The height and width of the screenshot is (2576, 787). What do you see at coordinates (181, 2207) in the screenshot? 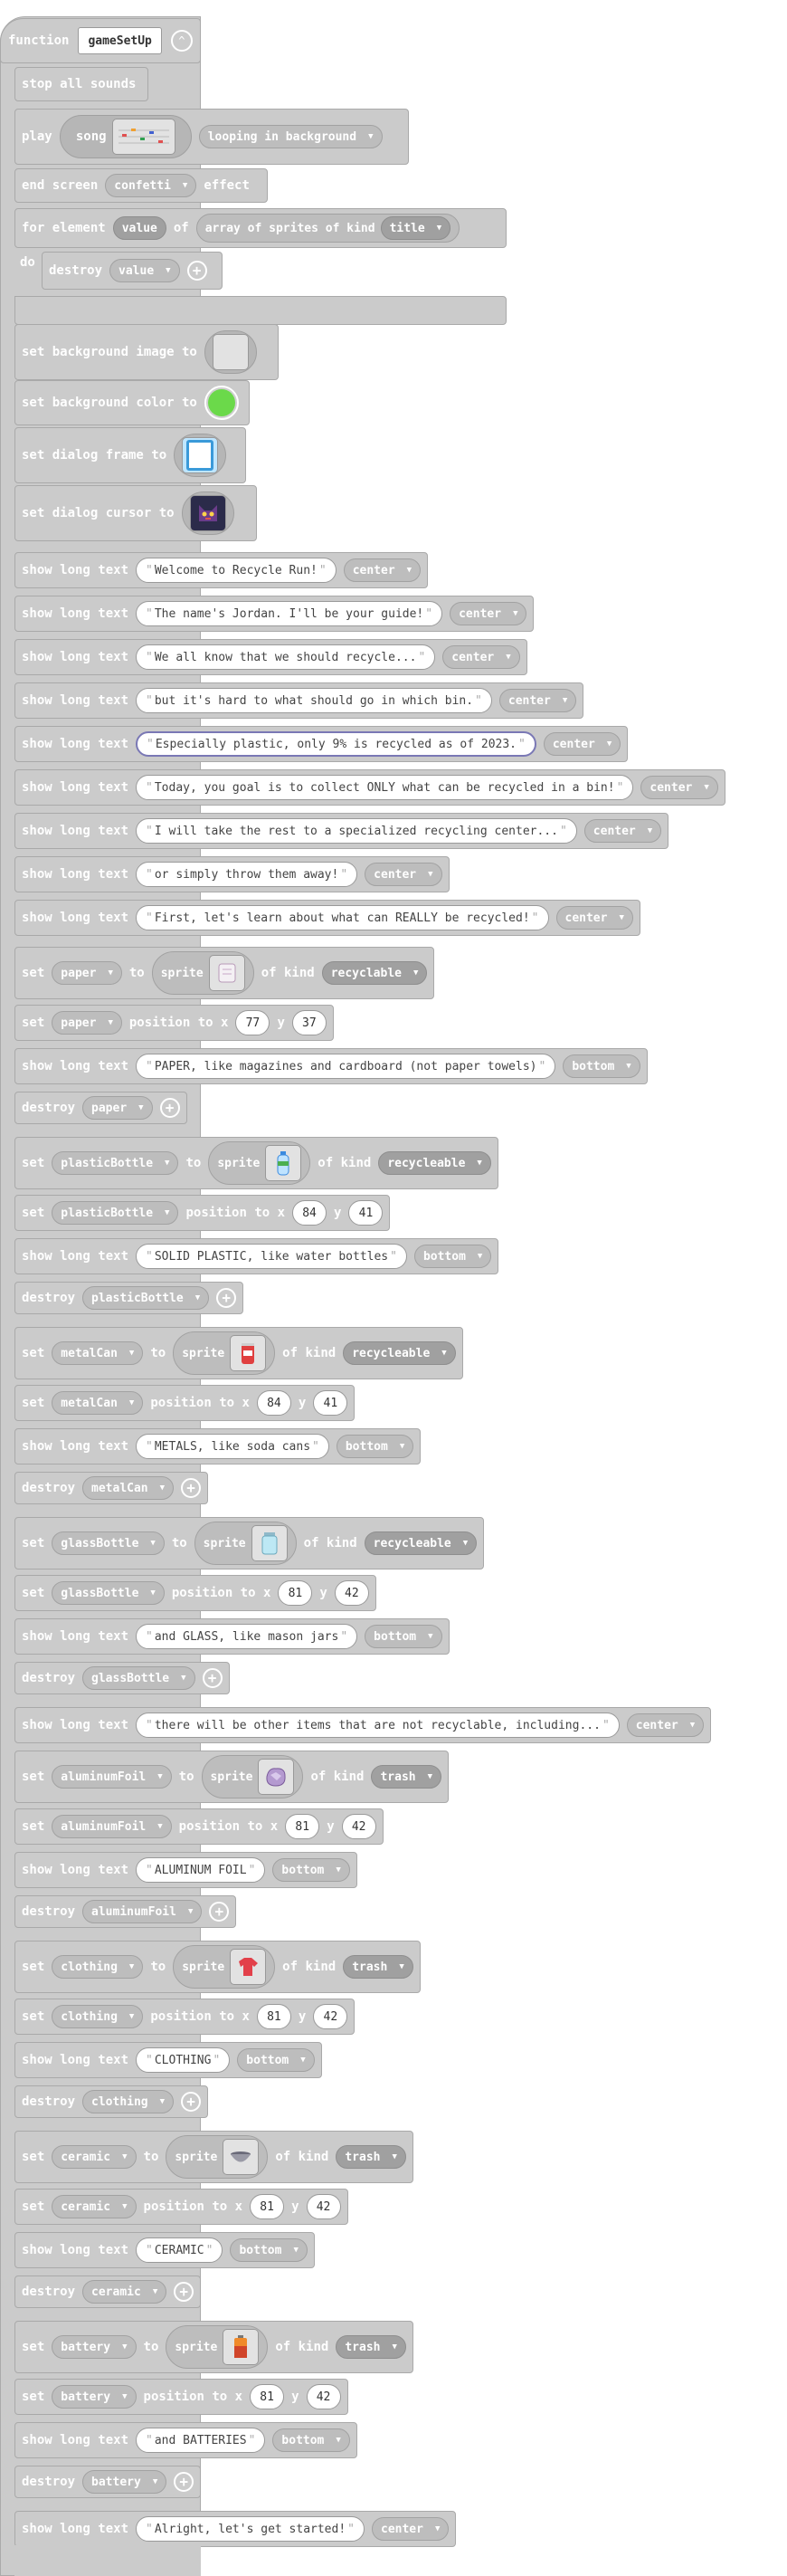
I see `set-position-block: set ceramic position to x 81 y 42` at bounding box center [181, 2207].